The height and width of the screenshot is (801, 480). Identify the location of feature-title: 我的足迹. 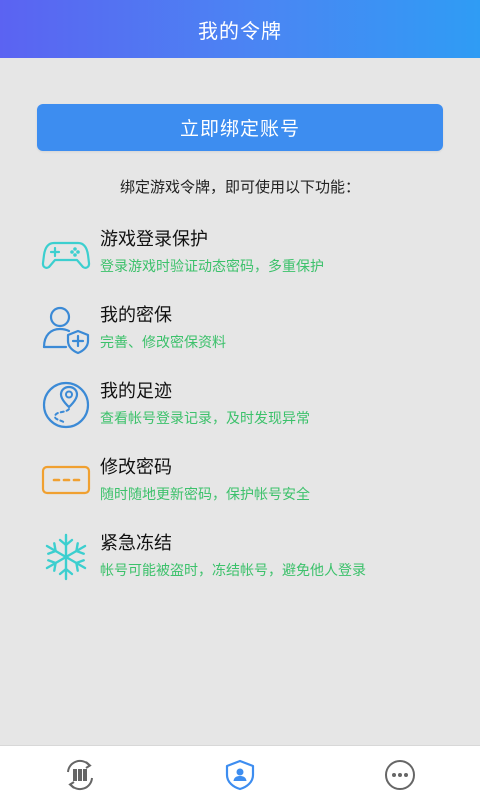
(136, 391).